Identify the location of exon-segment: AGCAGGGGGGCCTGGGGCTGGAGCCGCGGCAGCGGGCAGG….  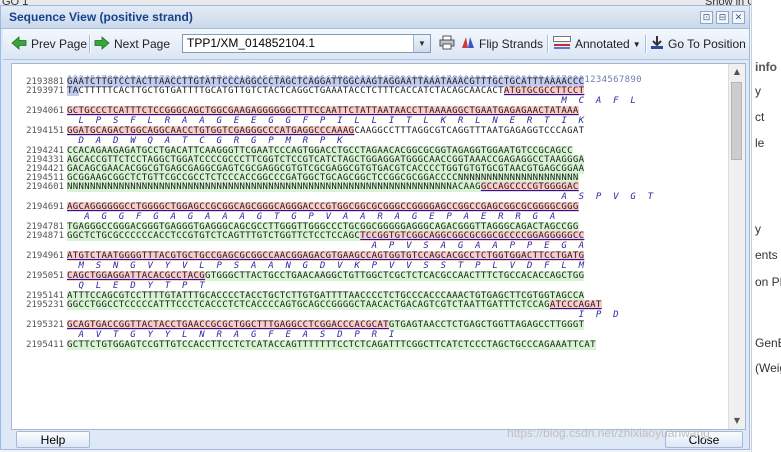
(323, 207).